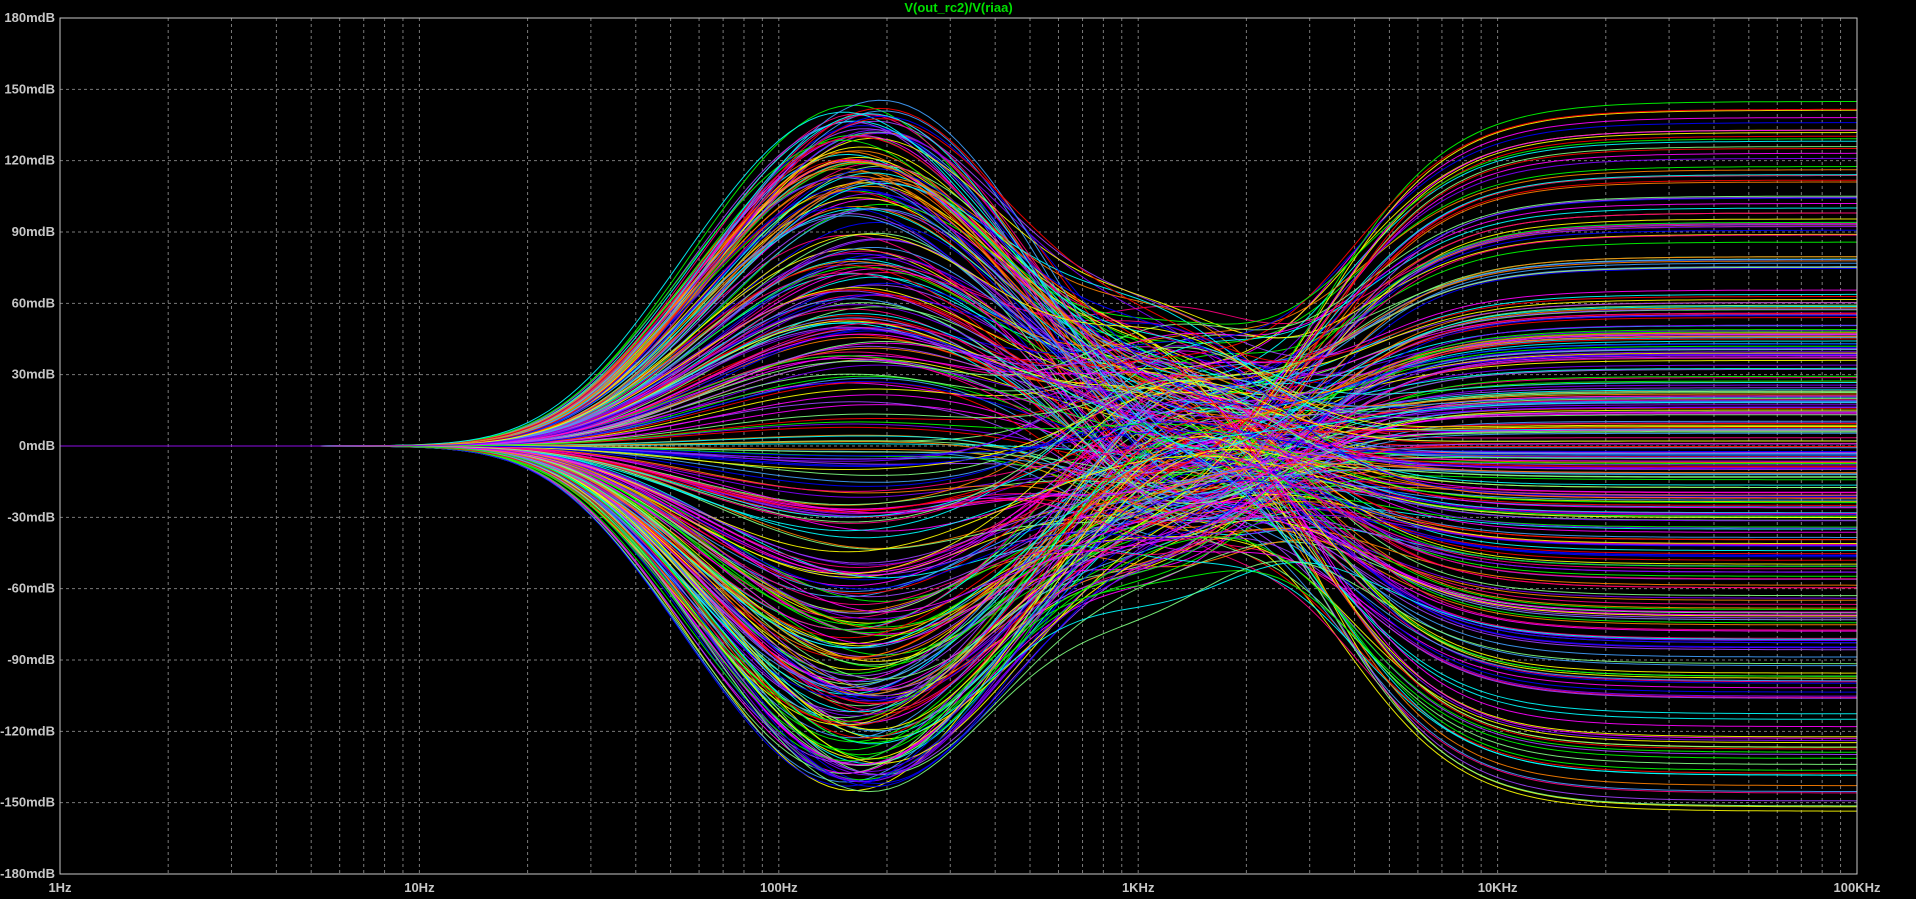  I want to click on y-tick-label: -180mdB, so click(27, 873).